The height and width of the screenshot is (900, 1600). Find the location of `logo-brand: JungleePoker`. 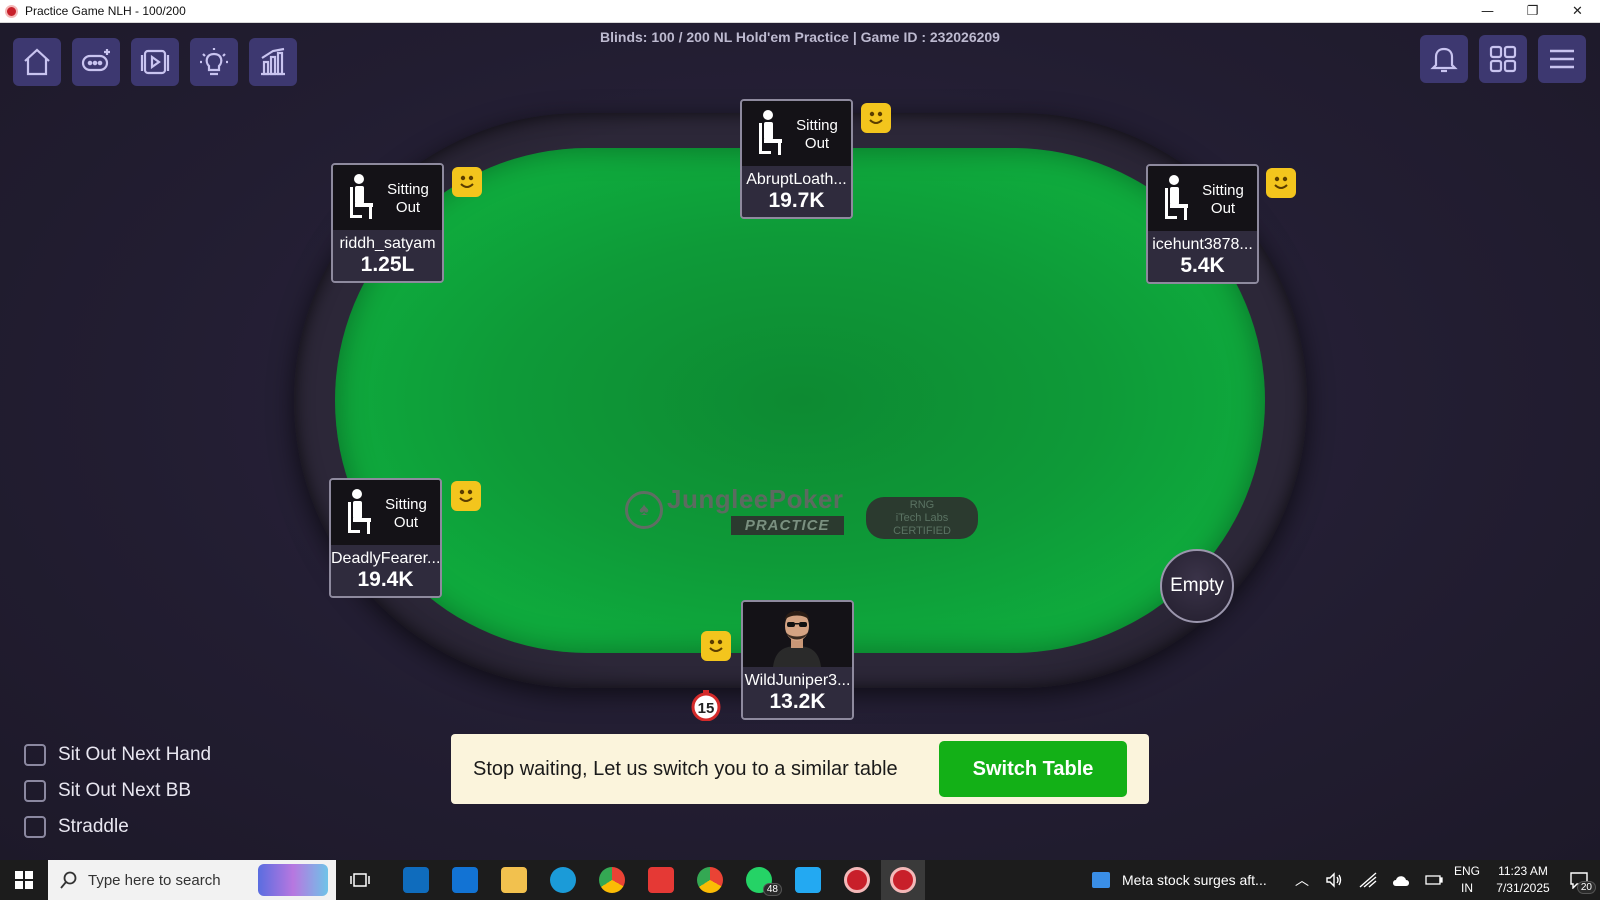

logo-brand: JungleePoker is located at coordinates (755, 499).